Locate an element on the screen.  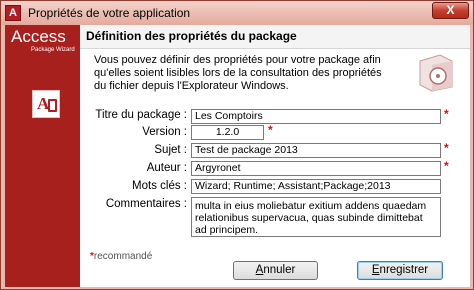
subject-label: Sujet : is located at coordinates (170, 150).